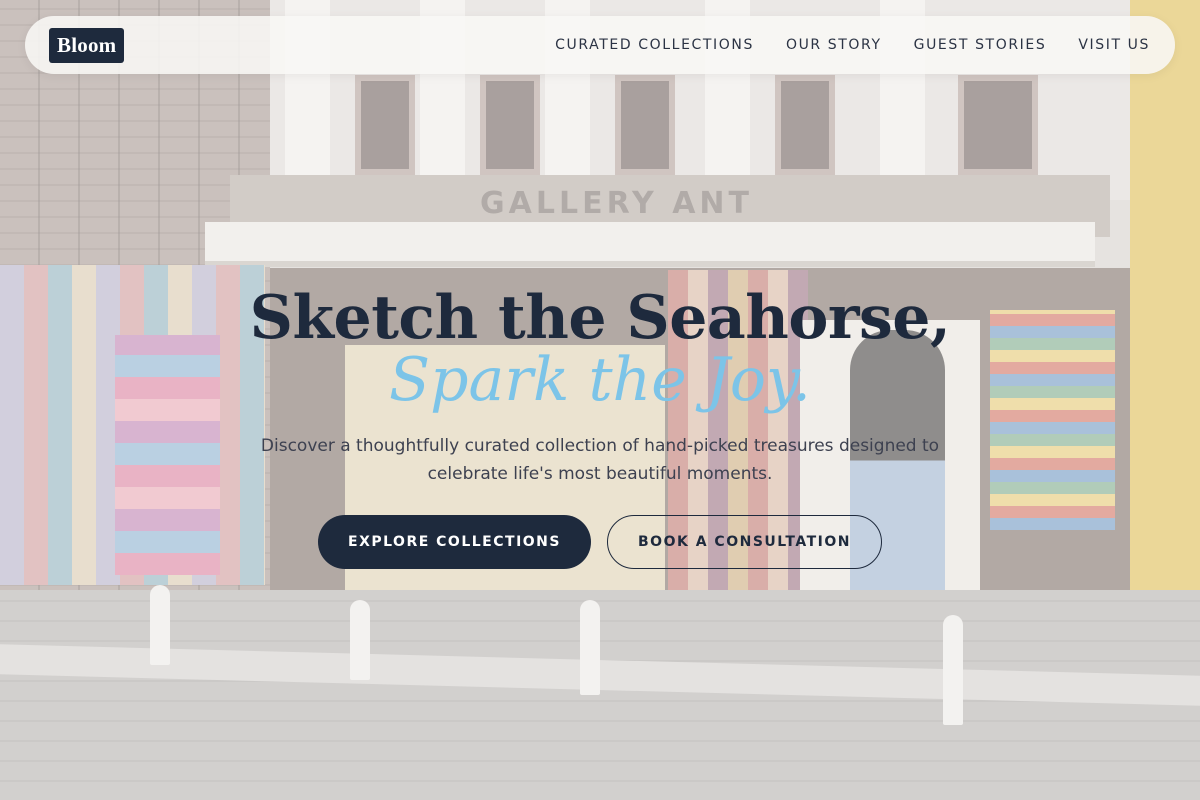 Image resolution: width=1200 pixels, height=800 pixels. What do you see at coordinates (454, 542) in the screenshot?
I see `explore-collections-button: EXPLORE COLLECTIONS` at bounding box center [454, 542].